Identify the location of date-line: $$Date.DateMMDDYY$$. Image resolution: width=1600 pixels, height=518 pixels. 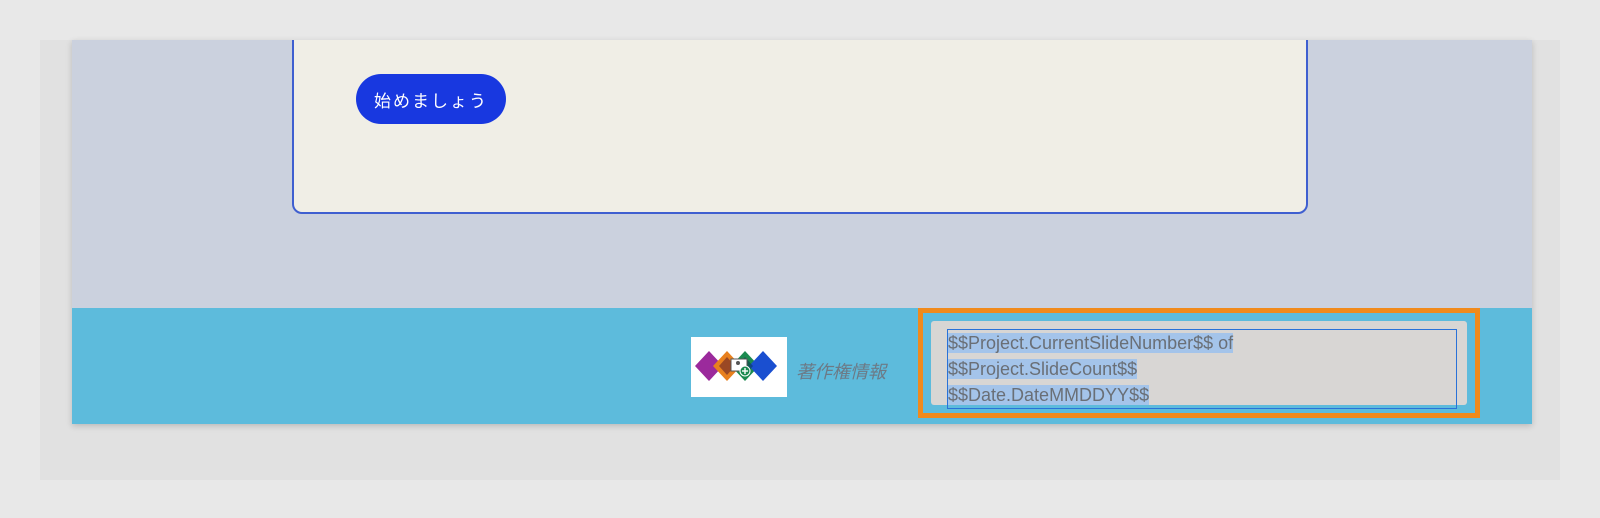
(1049, 395).